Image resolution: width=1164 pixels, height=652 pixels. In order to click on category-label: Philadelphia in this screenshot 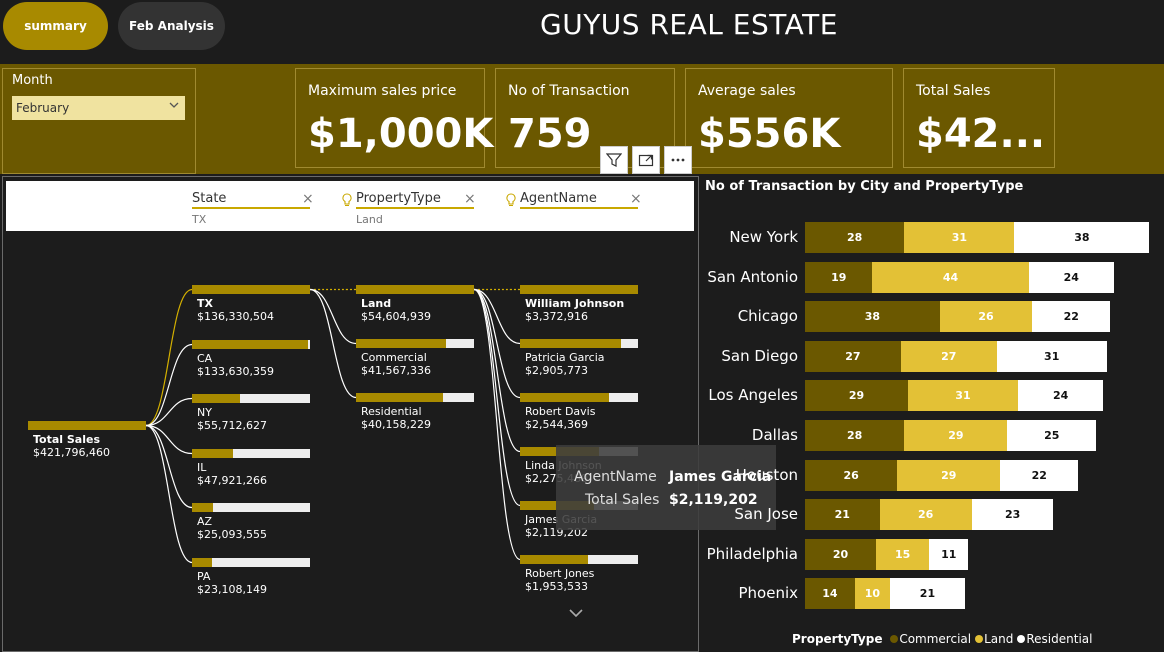, I will do `click(752, 554)`.